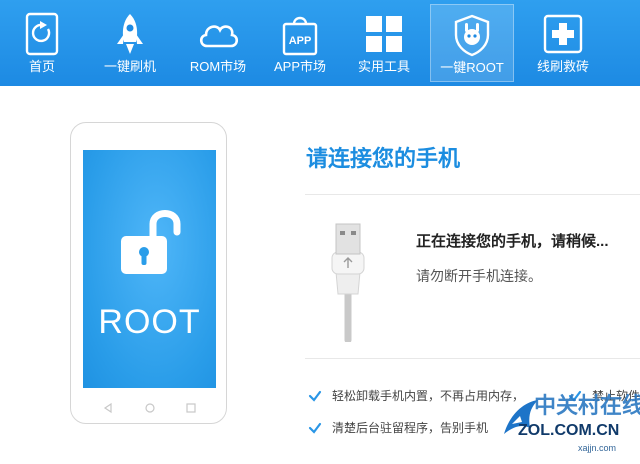 Image resolution: width=640 pixels, height=464 pixels. I want to click on connect-title: 请连接您的手机, so click(383, 158).